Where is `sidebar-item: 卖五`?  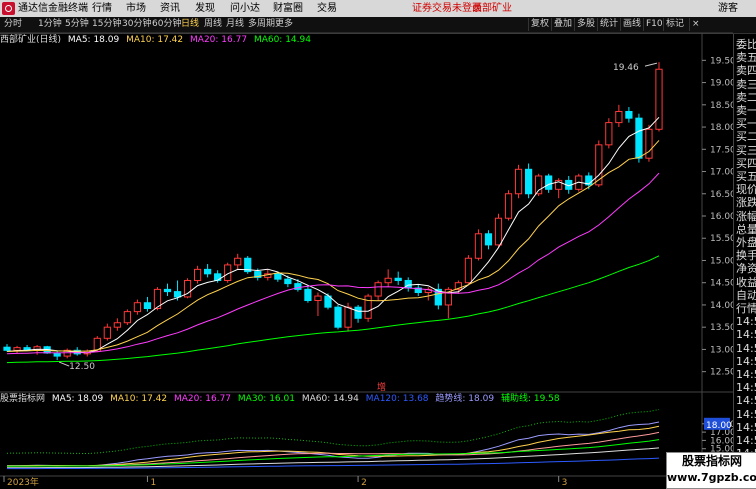 sidebar-item: 卖五 is located at coordinates (746, 58).